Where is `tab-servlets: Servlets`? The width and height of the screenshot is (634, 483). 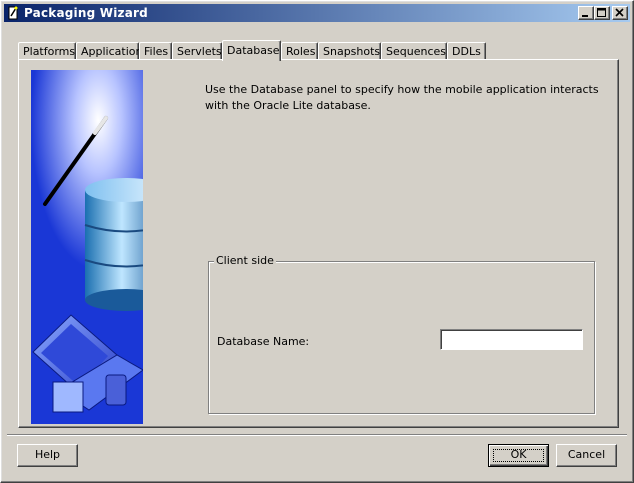
tab-servlets: Servlets is located at coordinates (197, 50).